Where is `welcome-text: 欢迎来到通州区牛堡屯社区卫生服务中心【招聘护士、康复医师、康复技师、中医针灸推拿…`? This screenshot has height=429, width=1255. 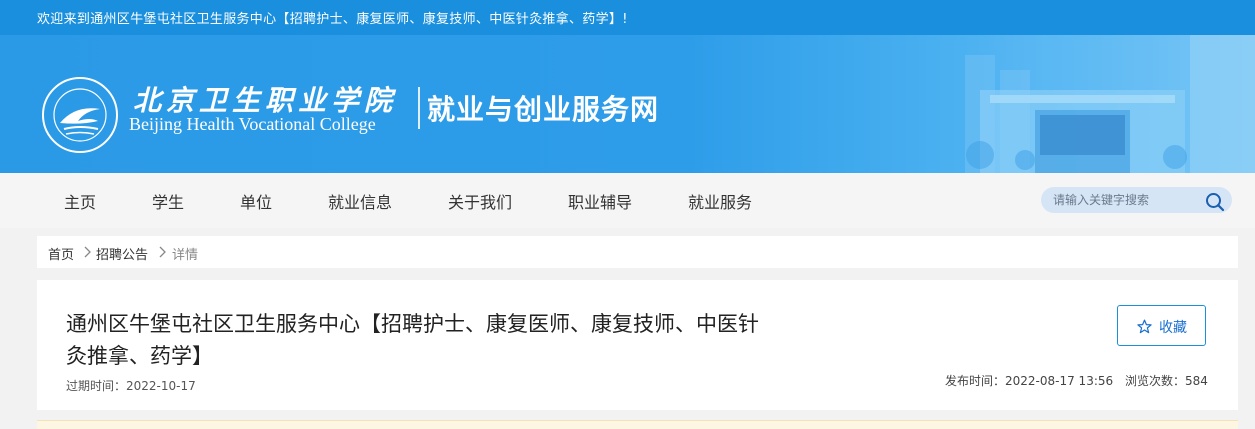 welcome-text: 欢迎来到通州区牛堡屯社区卫生服务中心【招聘护士、康复医师、康复技师、中医针灸推拿… is located at coordinates (332, 19).